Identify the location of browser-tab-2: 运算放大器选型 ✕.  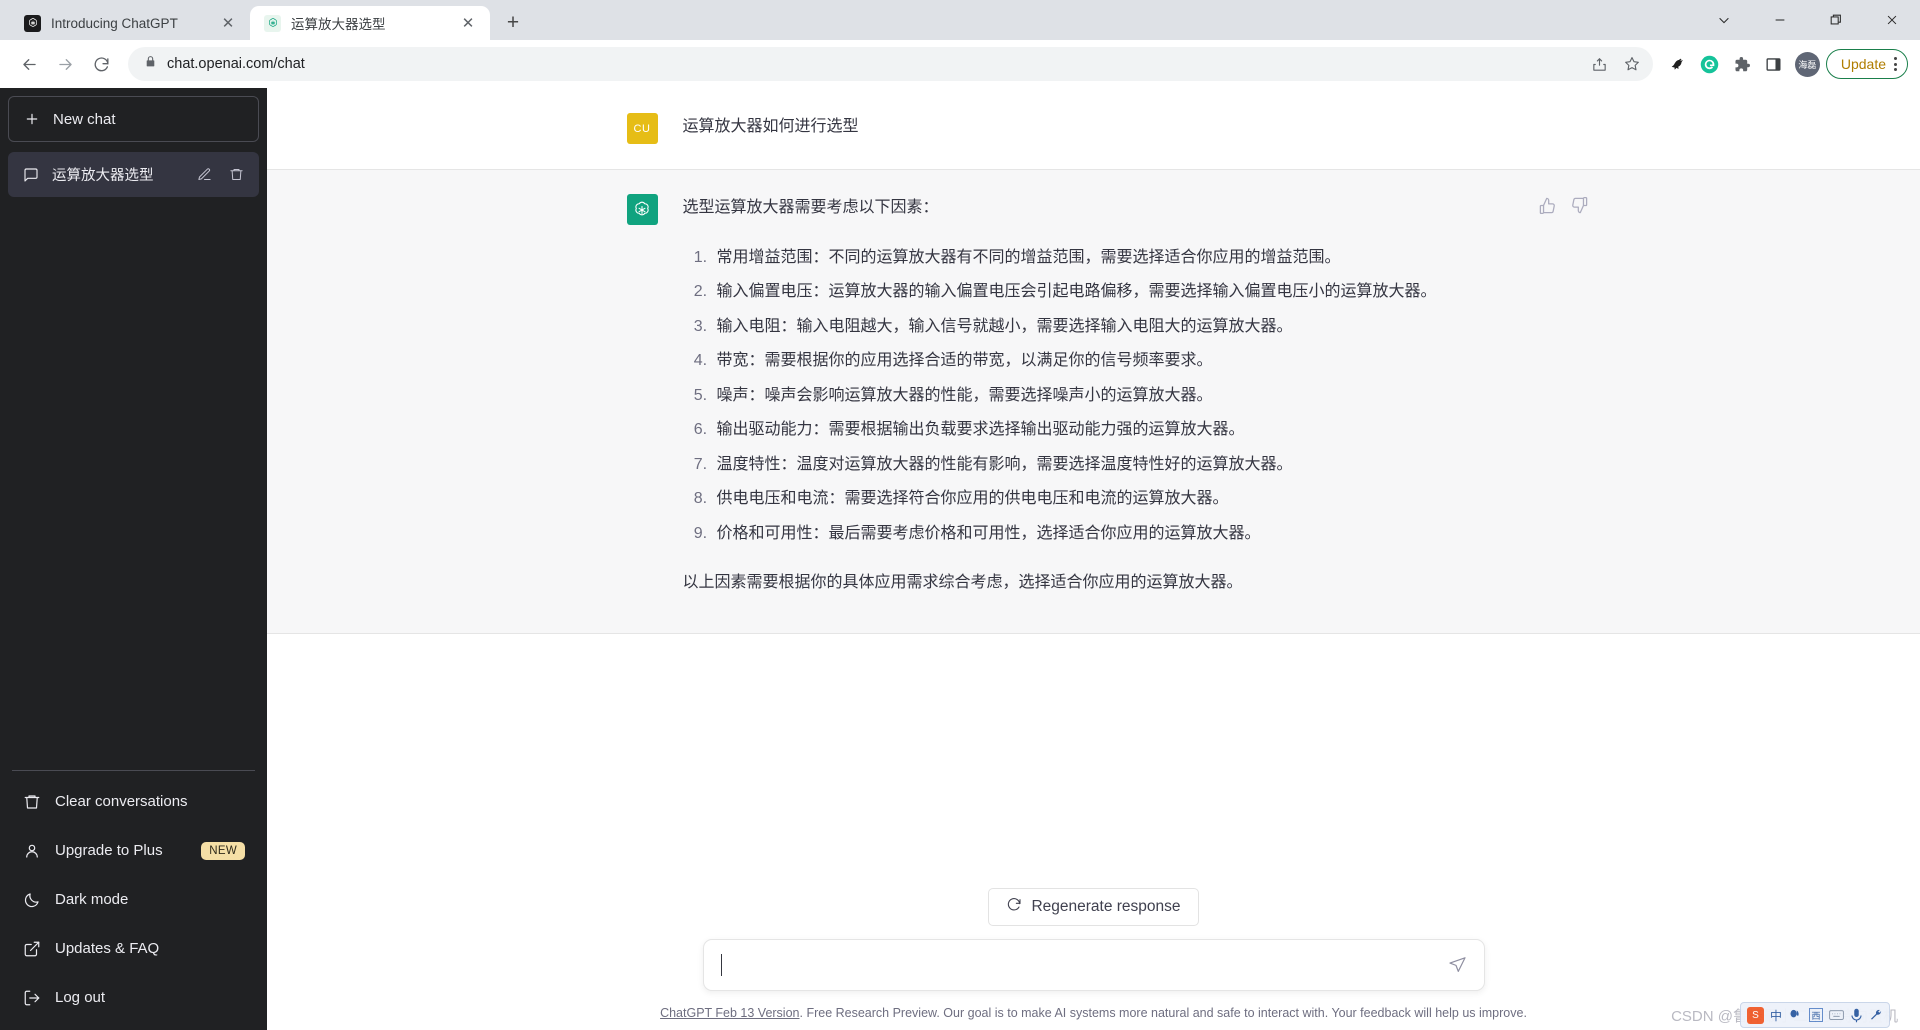
(370, 23).